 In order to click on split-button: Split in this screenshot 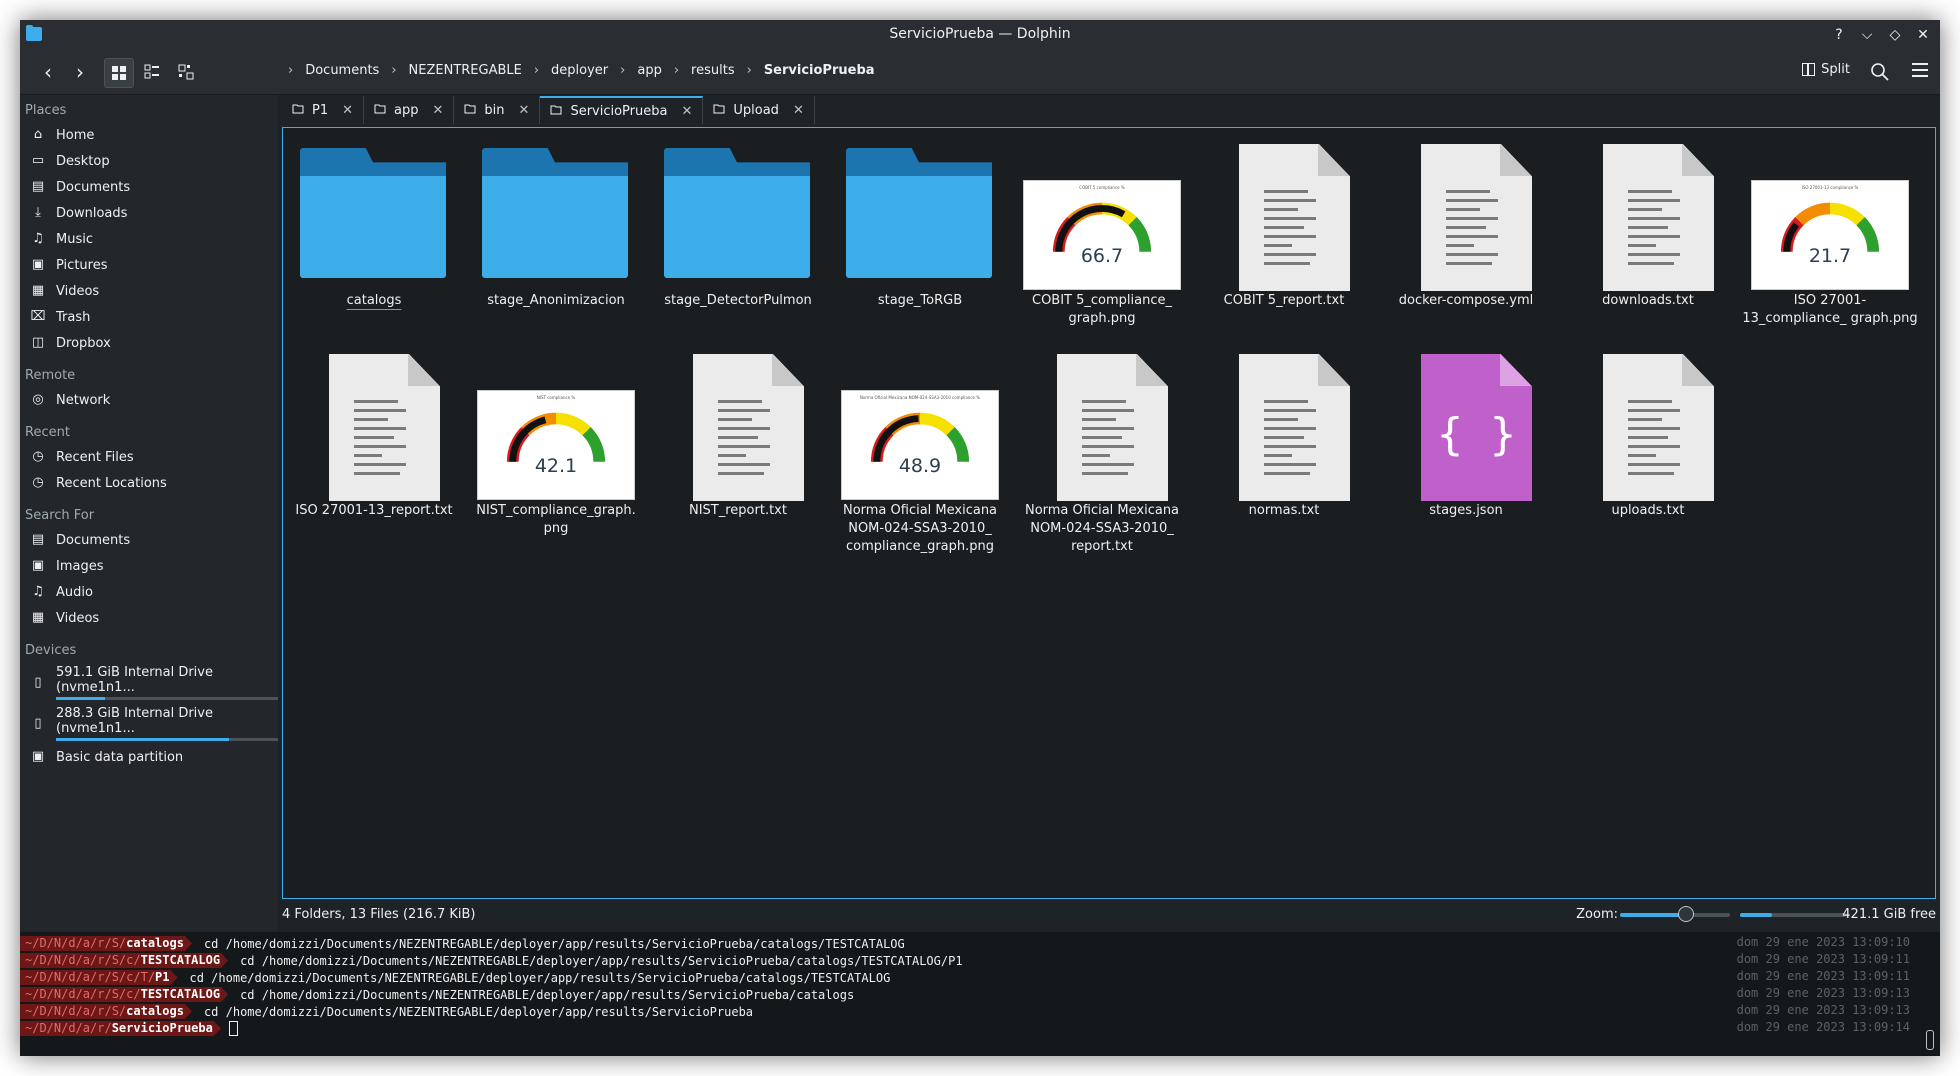, I will do `click(1826, 69)`.